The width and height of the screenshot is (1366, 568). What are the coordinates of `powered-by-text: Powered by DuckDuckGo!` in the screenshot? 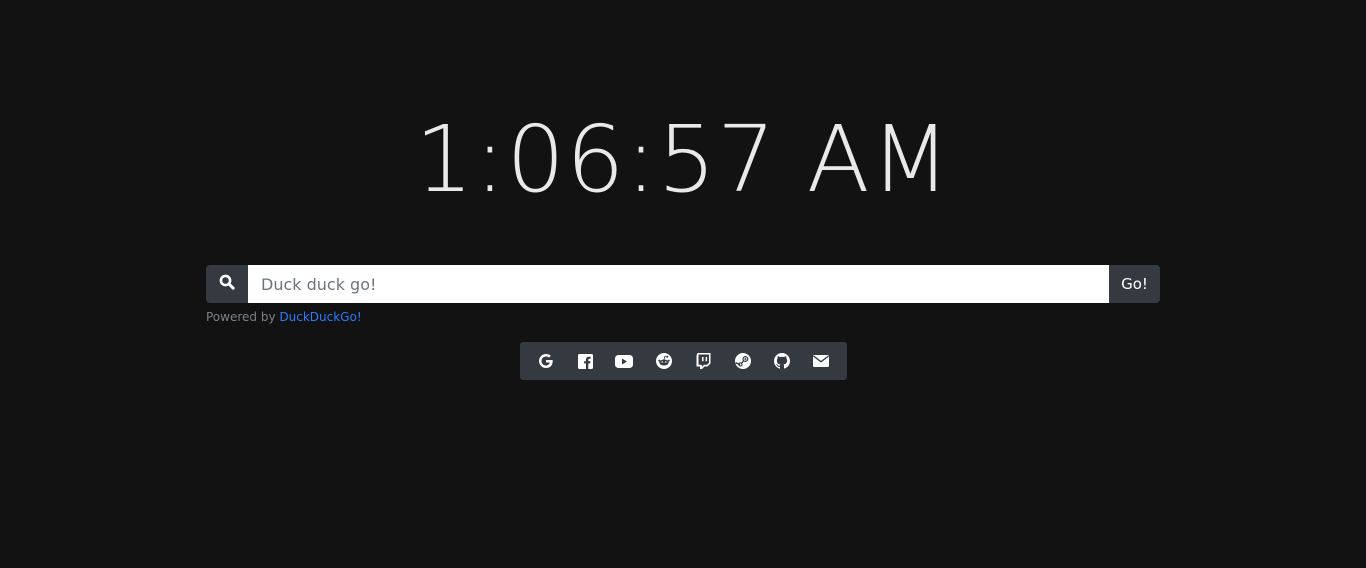 It's located at (284, 317).